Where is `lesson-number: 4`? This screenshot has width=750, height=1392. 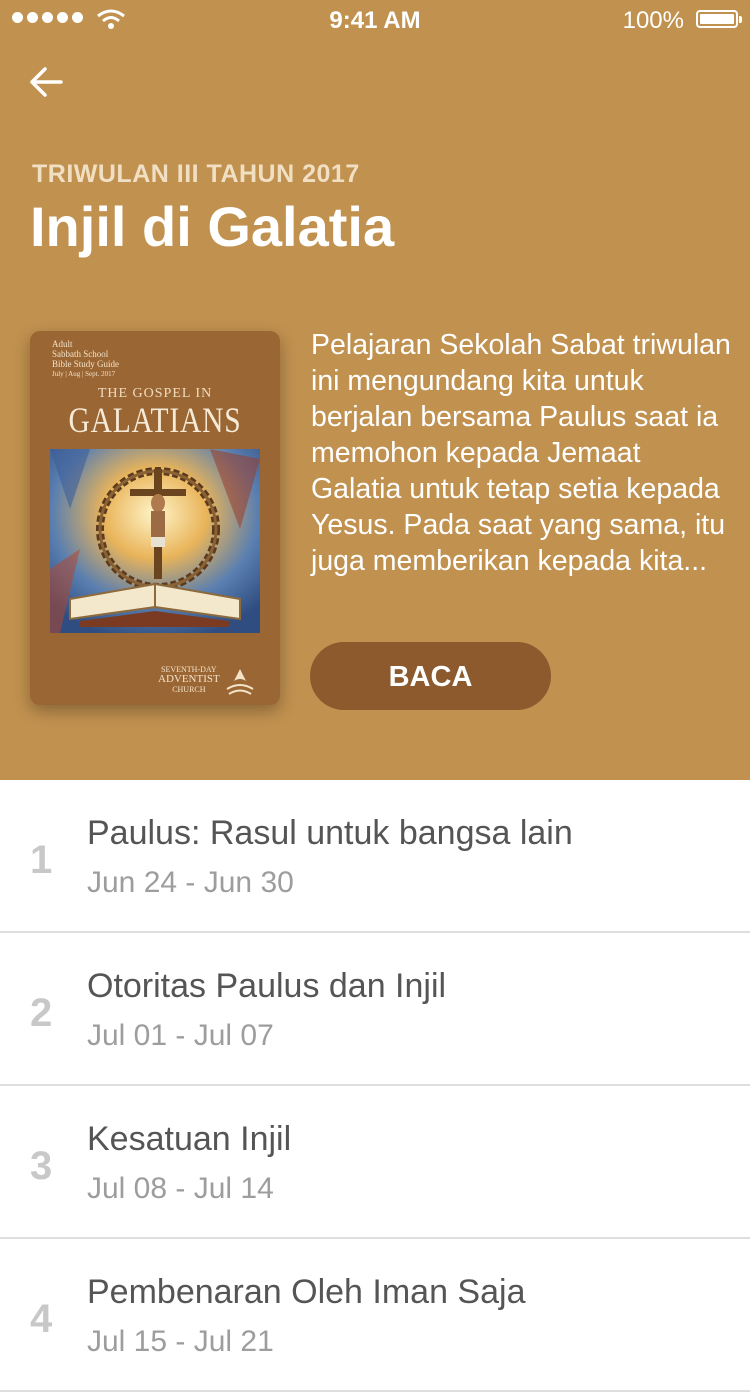
lesson-number: 4 is located at coordinates (41, 1319).